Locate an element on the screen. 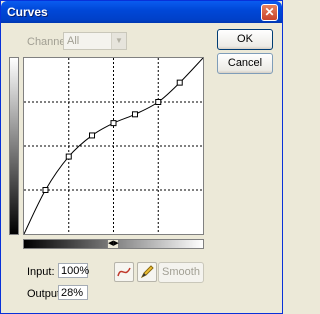 The image size is (320, 314). pencil-tool-button is located at coordinates (147, 272).